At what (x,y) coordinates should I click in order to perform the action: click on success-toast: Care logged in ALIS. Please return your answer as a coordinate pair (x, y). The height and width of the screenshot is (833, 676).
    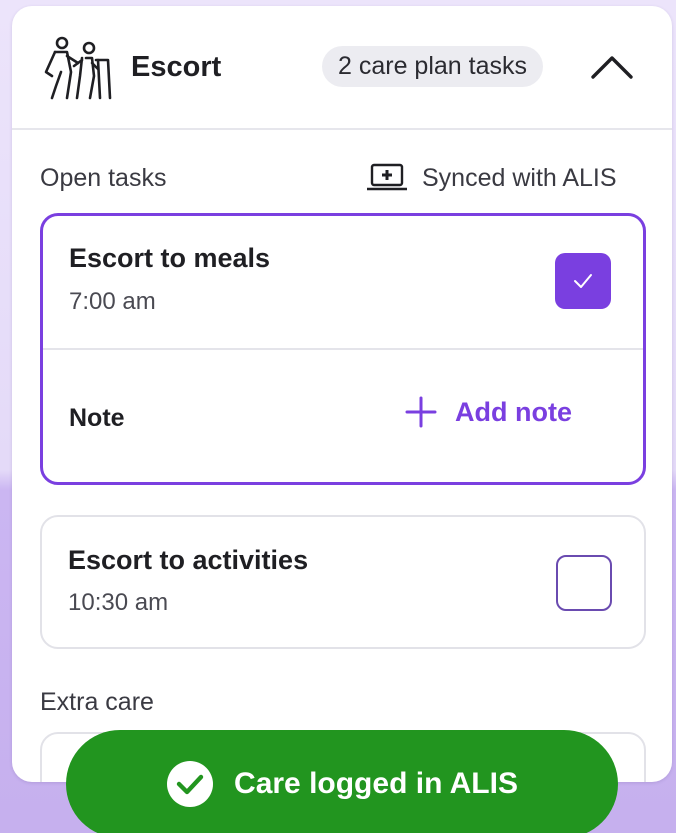
    Looking at the image, I should click on (342, 781).